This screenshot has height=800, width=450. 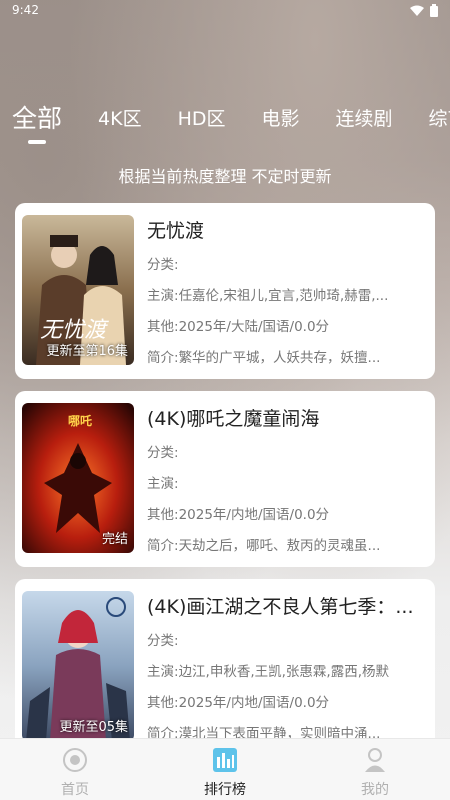 What do you see at coordinates (75, 790) in the screenshot?
I see `nav-home-label: 首页` at bounding box center [75, 790].